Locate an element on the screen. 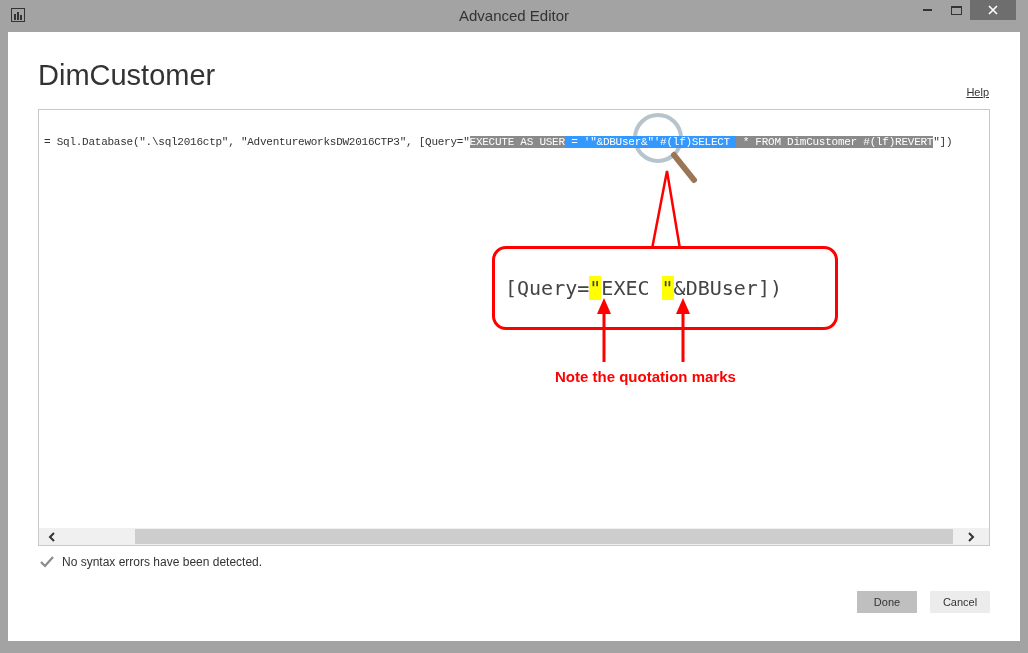  app-icon is located at coordinates (18, 15).